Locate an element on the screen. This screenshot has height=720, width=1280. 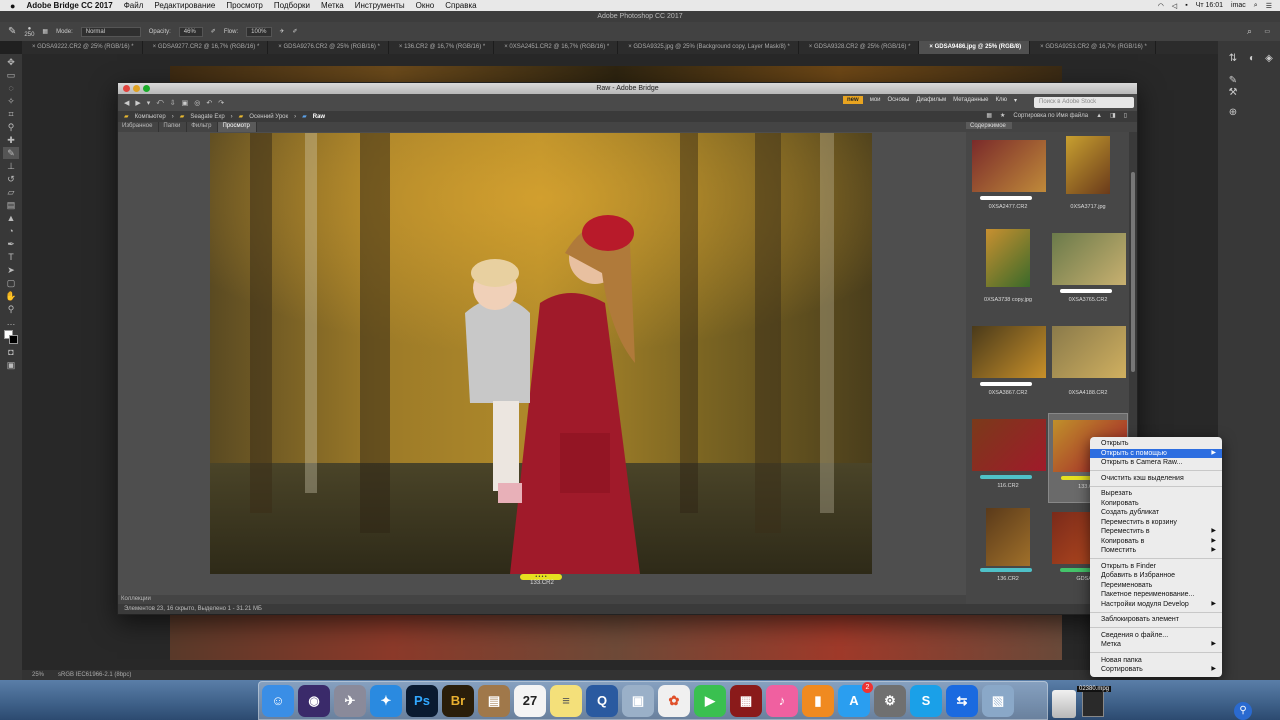
menu-item-7: Окно is located at coordinates (425, 5).